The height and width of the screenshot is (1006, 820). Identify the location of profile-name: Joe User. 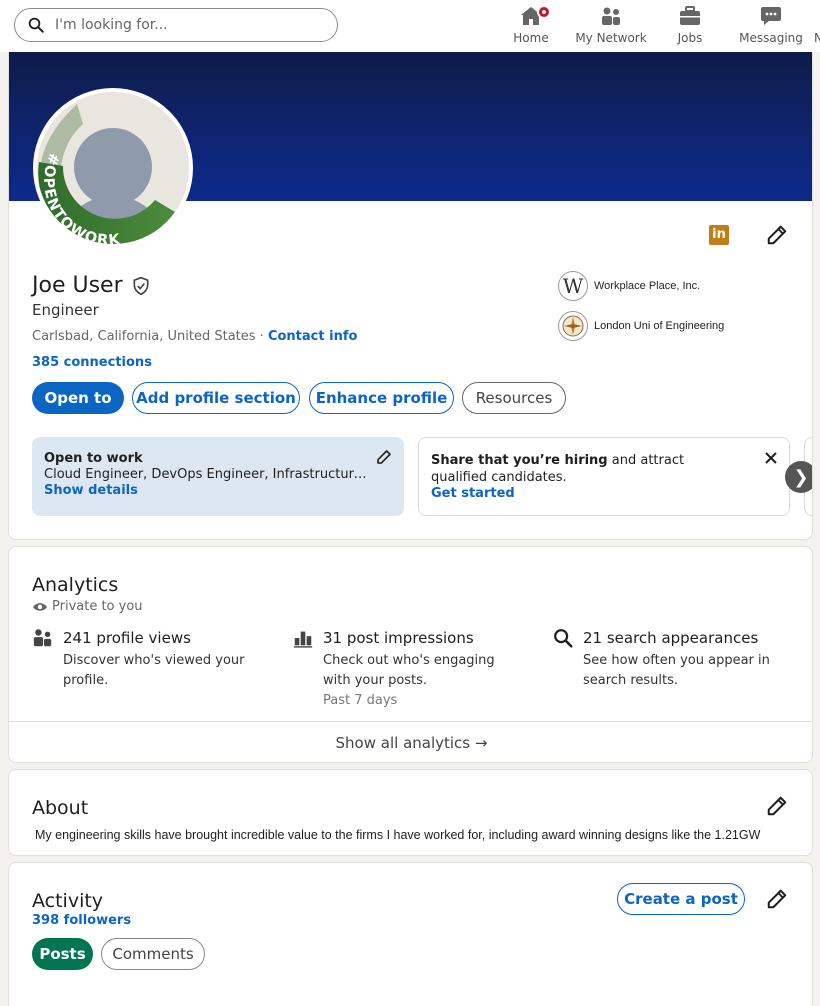
(91, 285).